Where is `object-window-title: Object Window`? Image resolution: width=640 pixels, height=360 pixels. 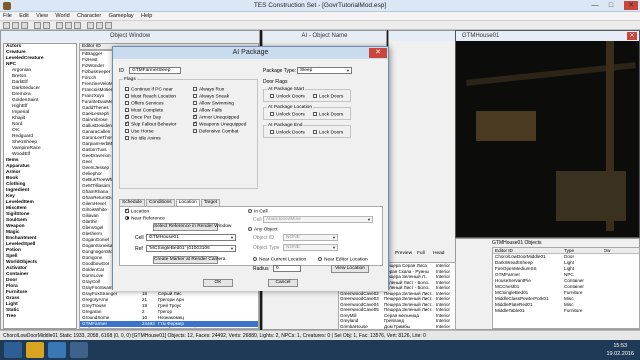
object-window-title: Object Window is located at coordinates (130, 36).